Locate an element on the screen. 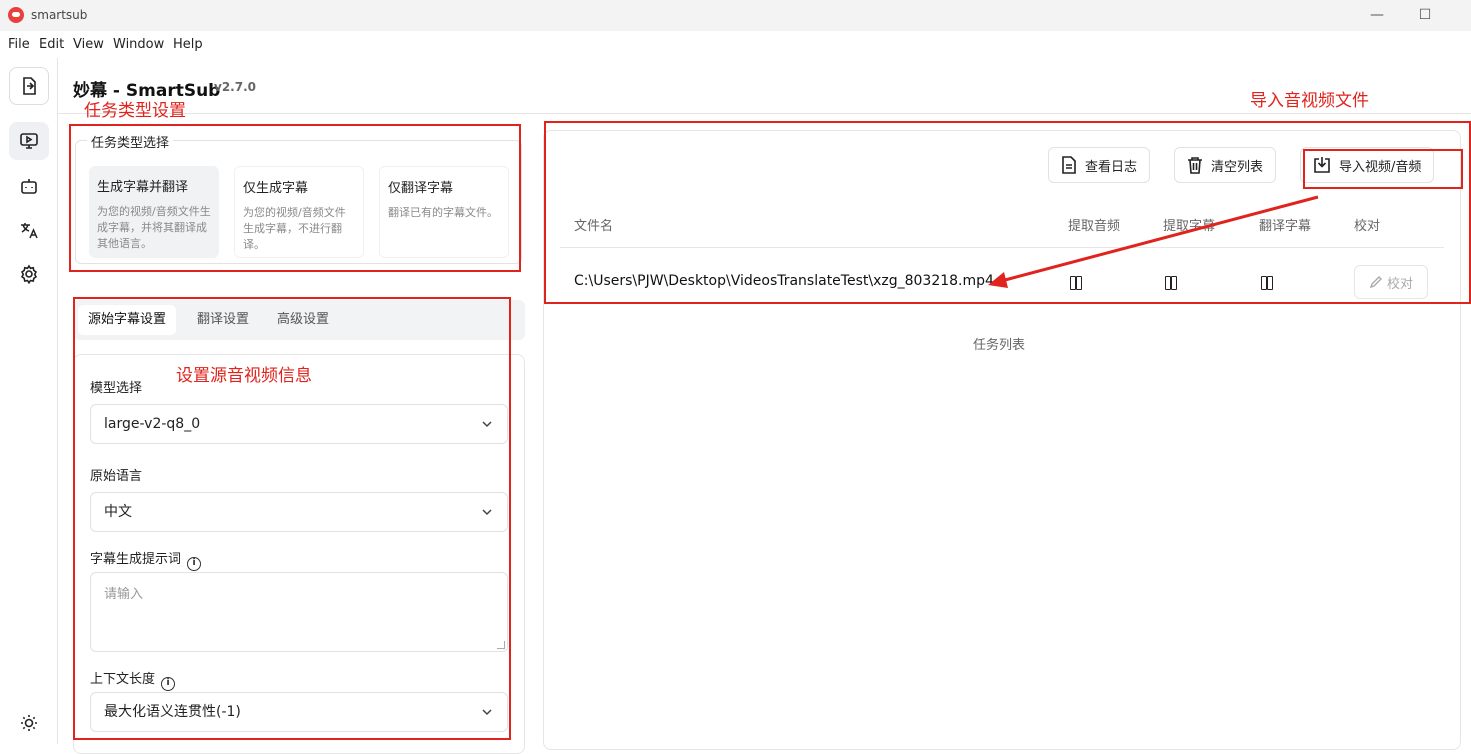 The height and width of the screenshot is (754, 1471). annotation-arrow is located at coordinates (1153, 241).